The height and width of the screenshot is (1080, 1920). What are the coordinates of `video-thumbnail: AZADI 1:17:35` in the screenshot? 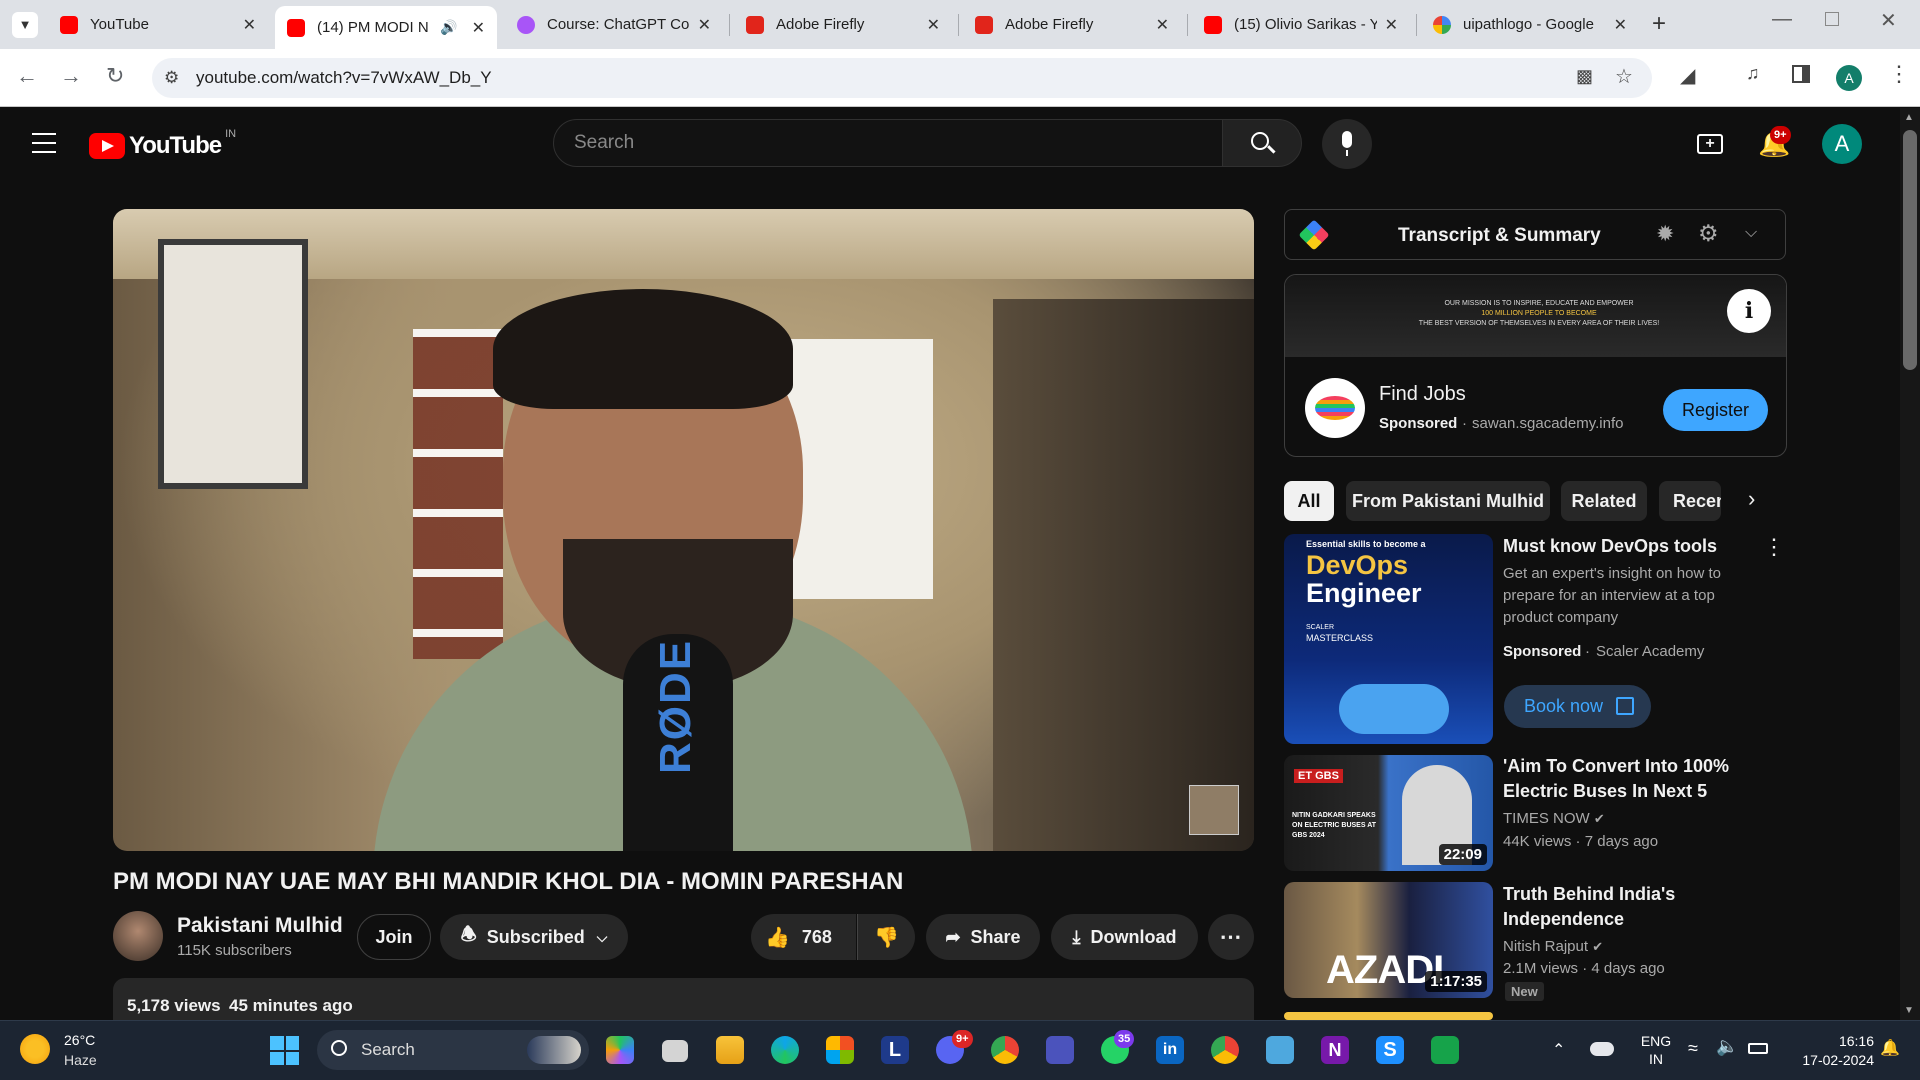 It's located at (1388, 940).